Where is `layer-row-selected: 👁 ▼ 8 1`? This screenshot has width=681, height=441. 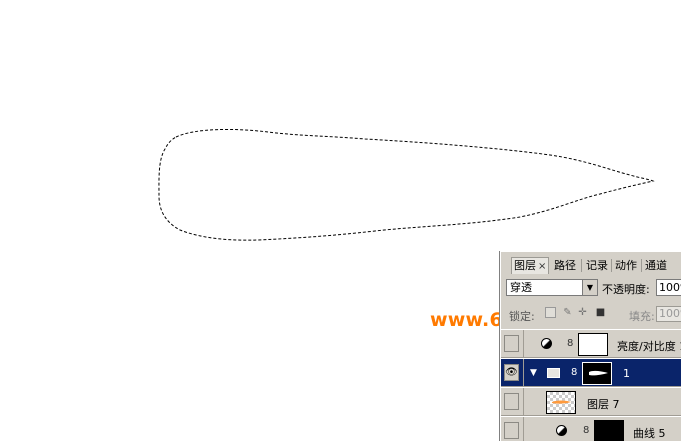 layer-row-selected: 👁 ▼ 8 1 is located at coordinates (591, 373).